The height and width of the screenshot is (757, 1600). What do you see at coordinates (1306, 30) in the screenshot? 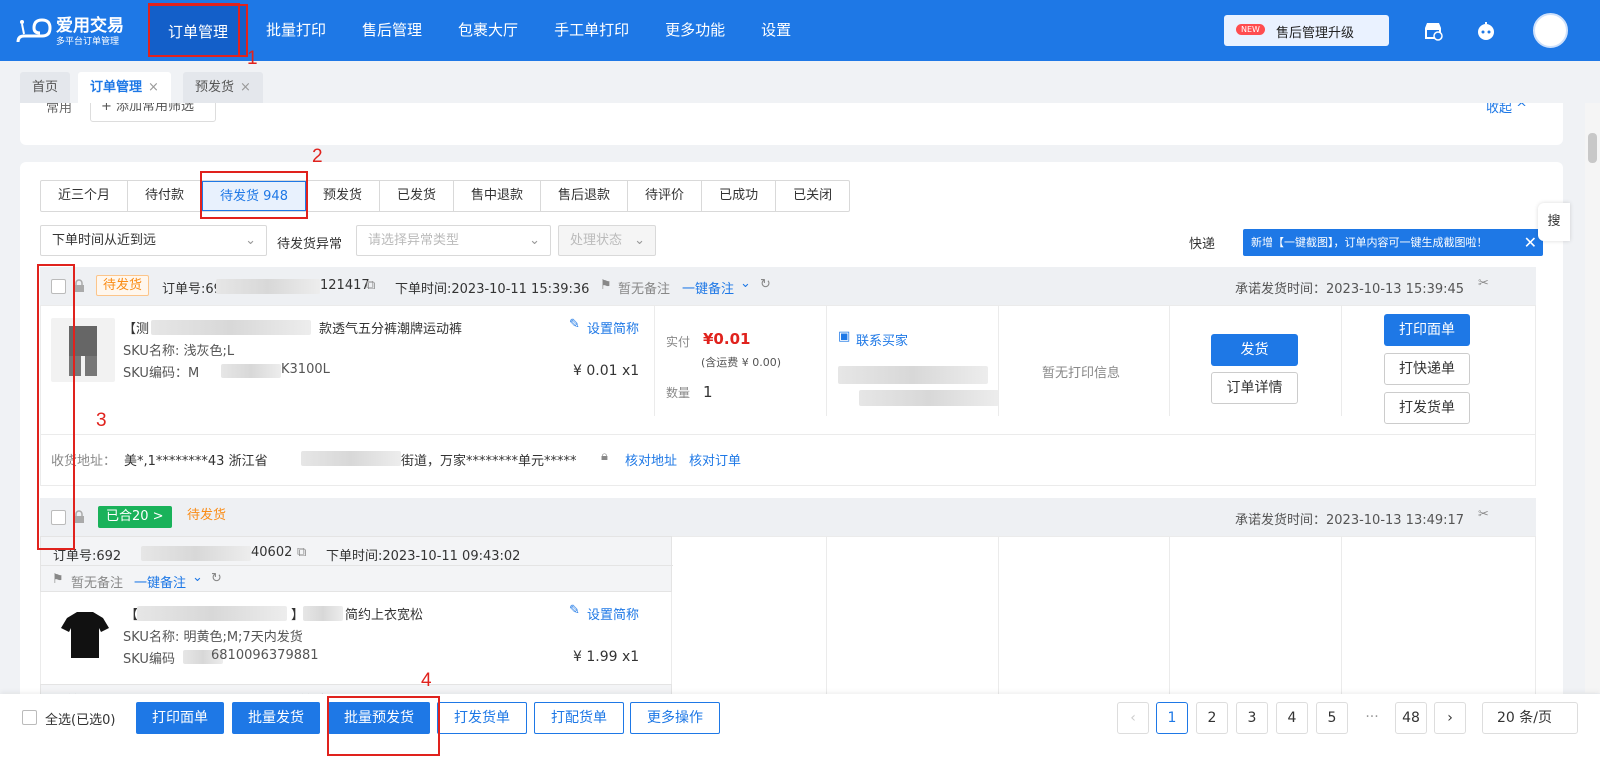
I see `after-sales-upgrade-banner: NEW 售后管理升级` at bounding box center [1306, 30].